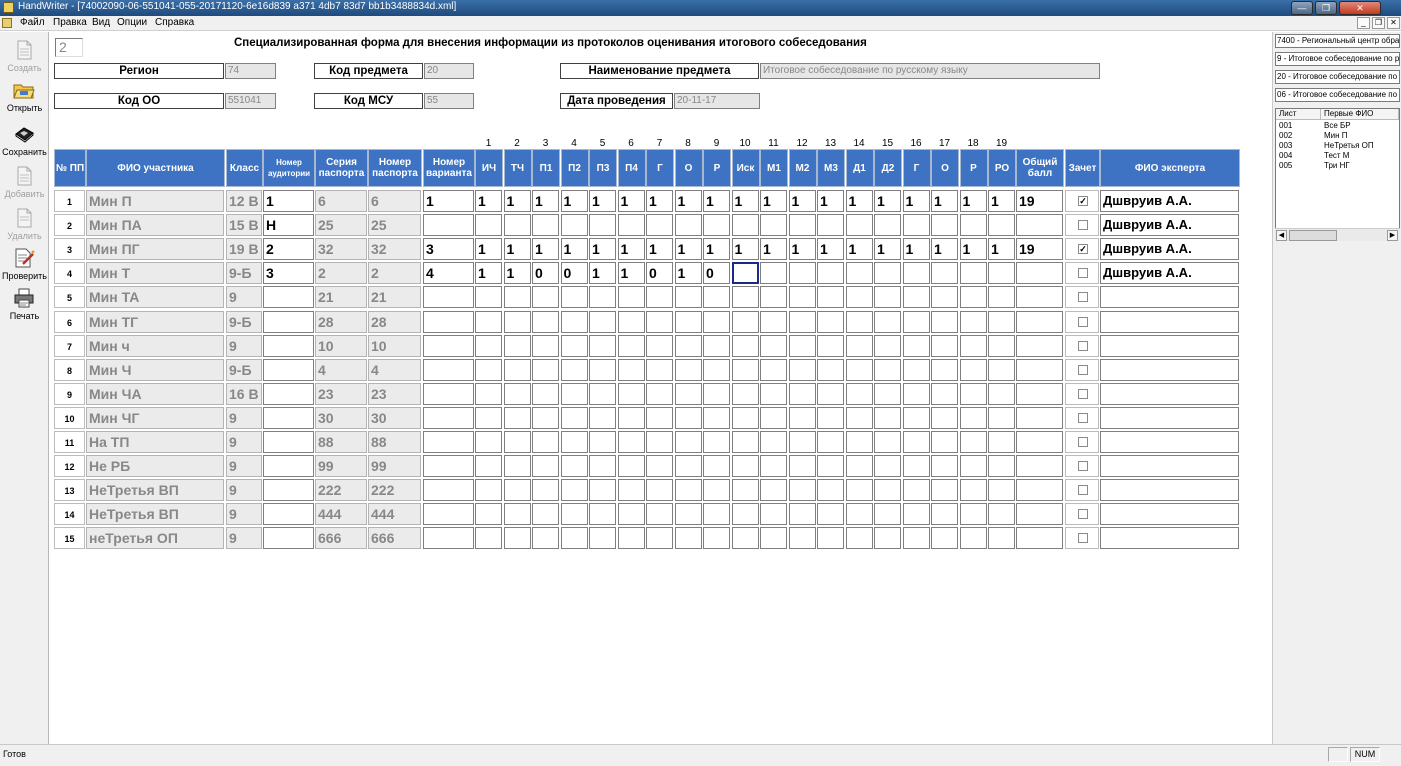  What do you see at coordinates (1039, 201) in the screenshot?
I see `total-score-input: 19` at bounding box center [1039, 201].